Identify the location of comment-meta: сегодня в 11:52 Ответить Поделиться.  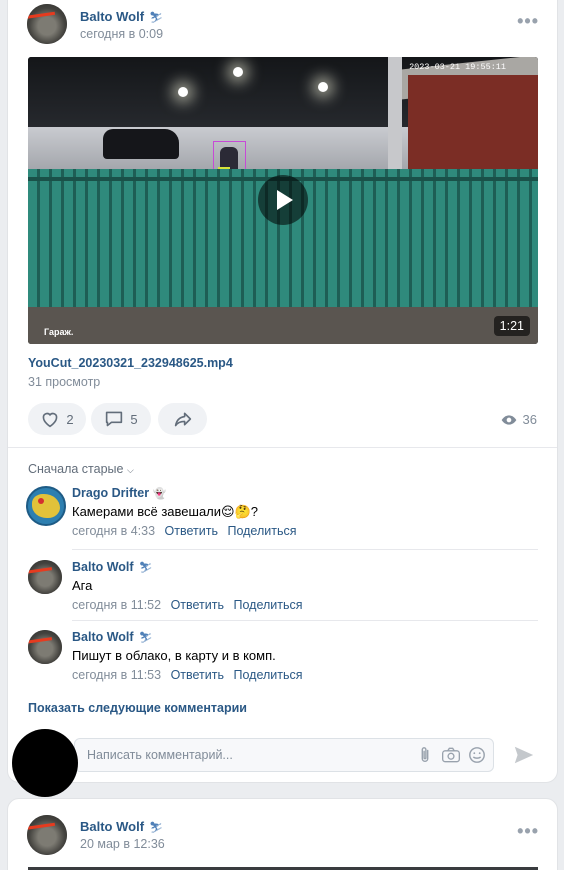
(190, 605).